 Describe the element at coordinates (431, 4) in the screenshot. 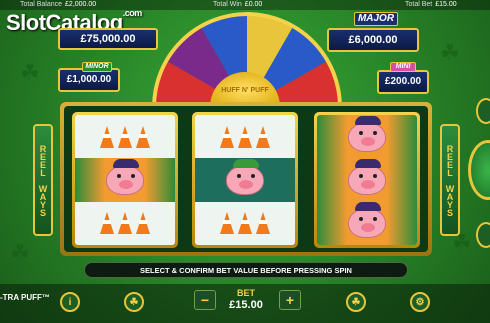

I see `bet-display: Total Bet £15.00` at that location.